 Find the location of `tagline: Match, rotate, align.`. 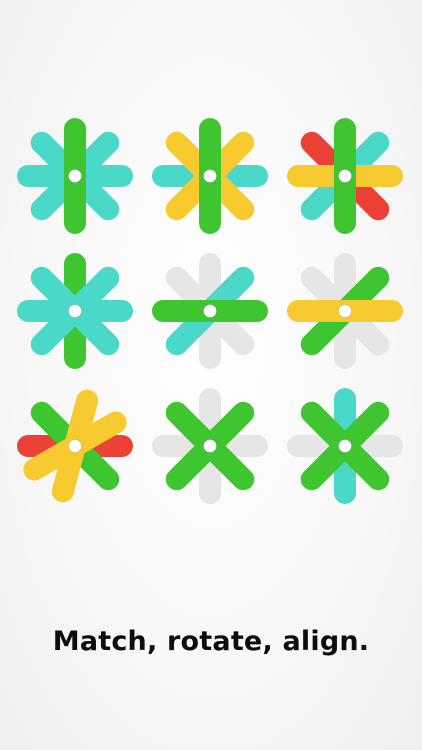

tagline: Match, rotate, align. is located at coordinates (211, 641).